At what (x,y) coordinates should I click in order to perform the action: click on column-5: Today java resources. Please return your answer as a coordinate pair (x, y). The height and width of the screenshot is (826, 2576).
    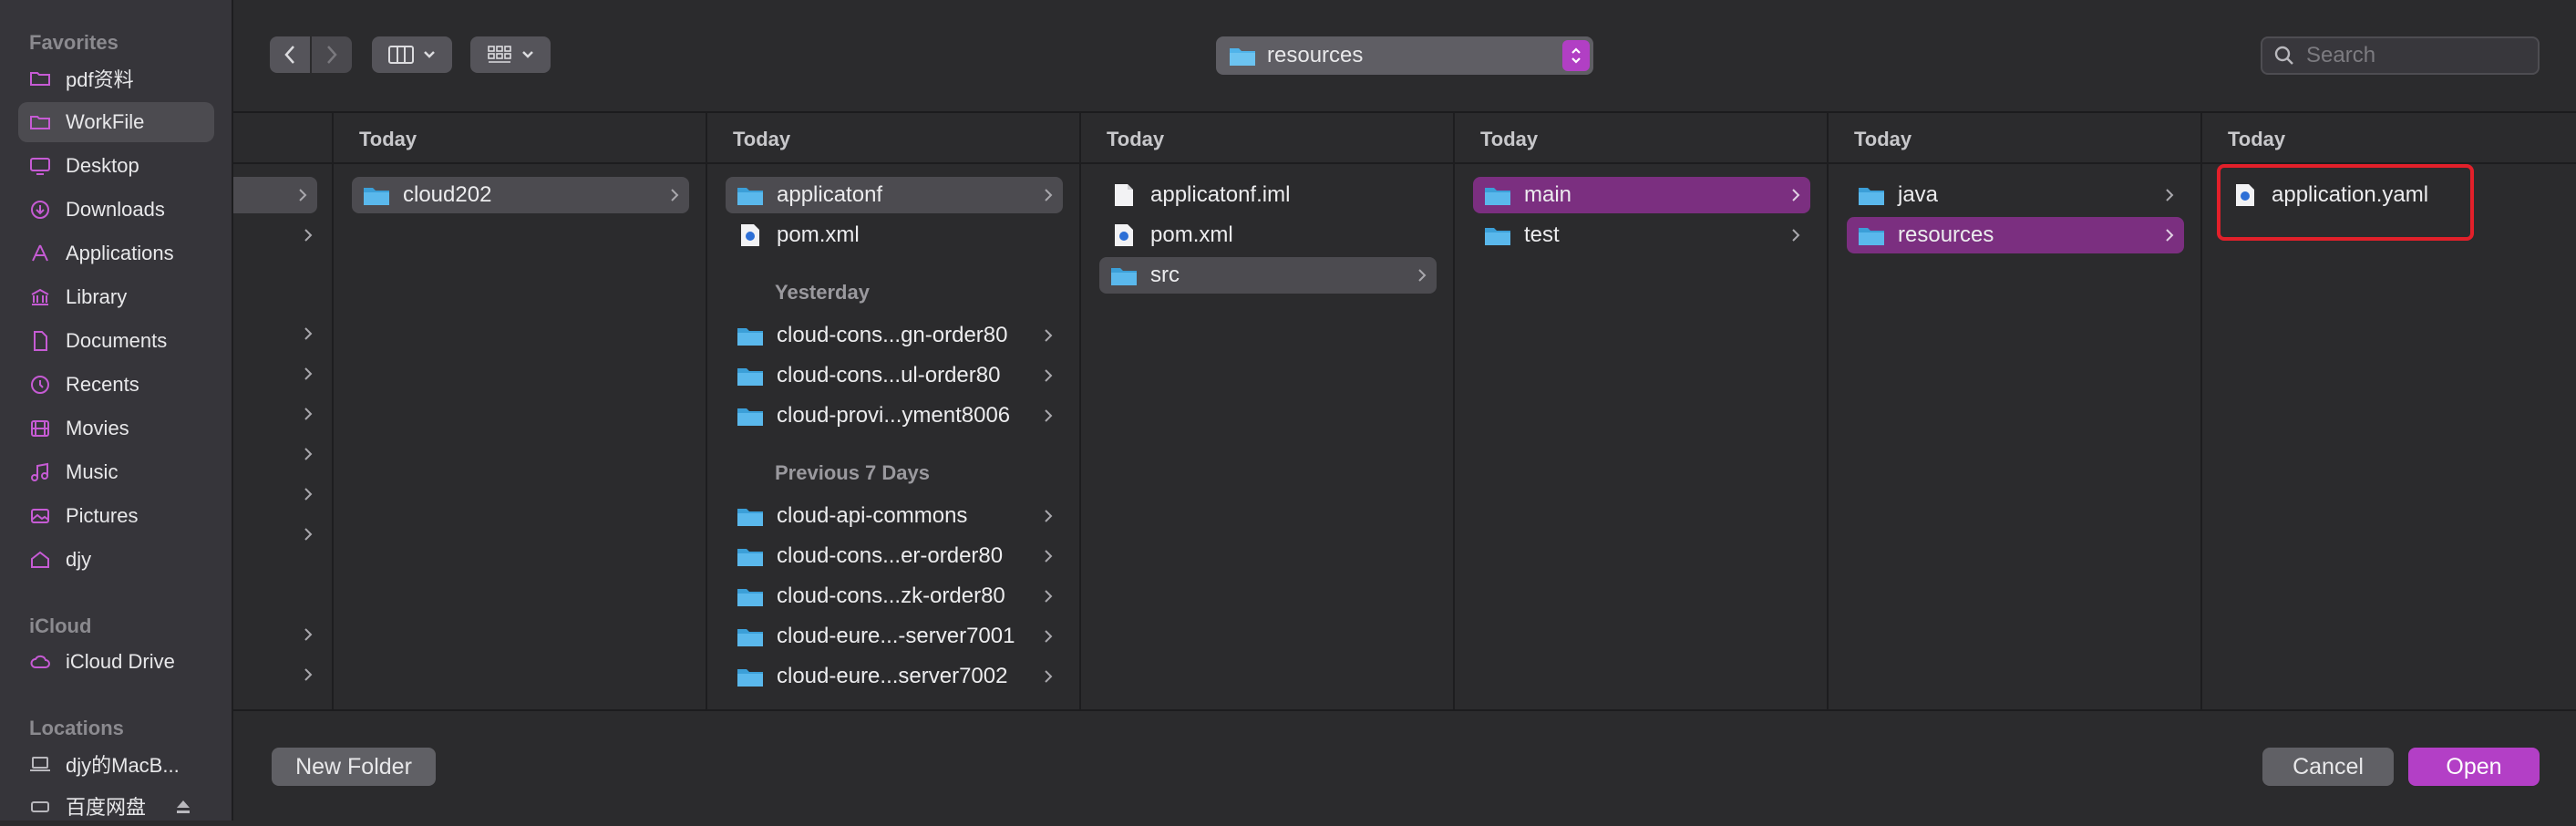
    Looking at the image, I should click on (2016, 411).